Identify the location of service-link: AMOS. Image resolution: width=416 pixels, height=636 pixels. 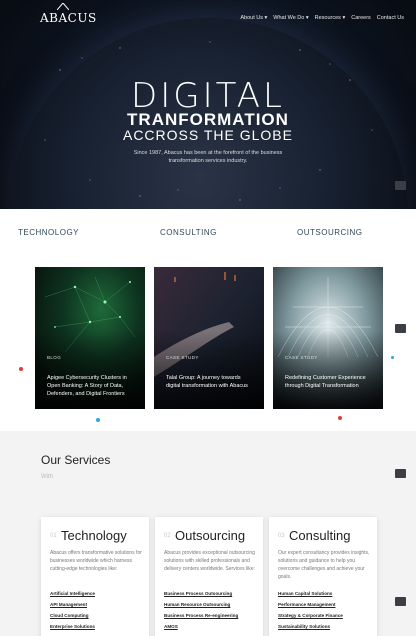
(201, 626).